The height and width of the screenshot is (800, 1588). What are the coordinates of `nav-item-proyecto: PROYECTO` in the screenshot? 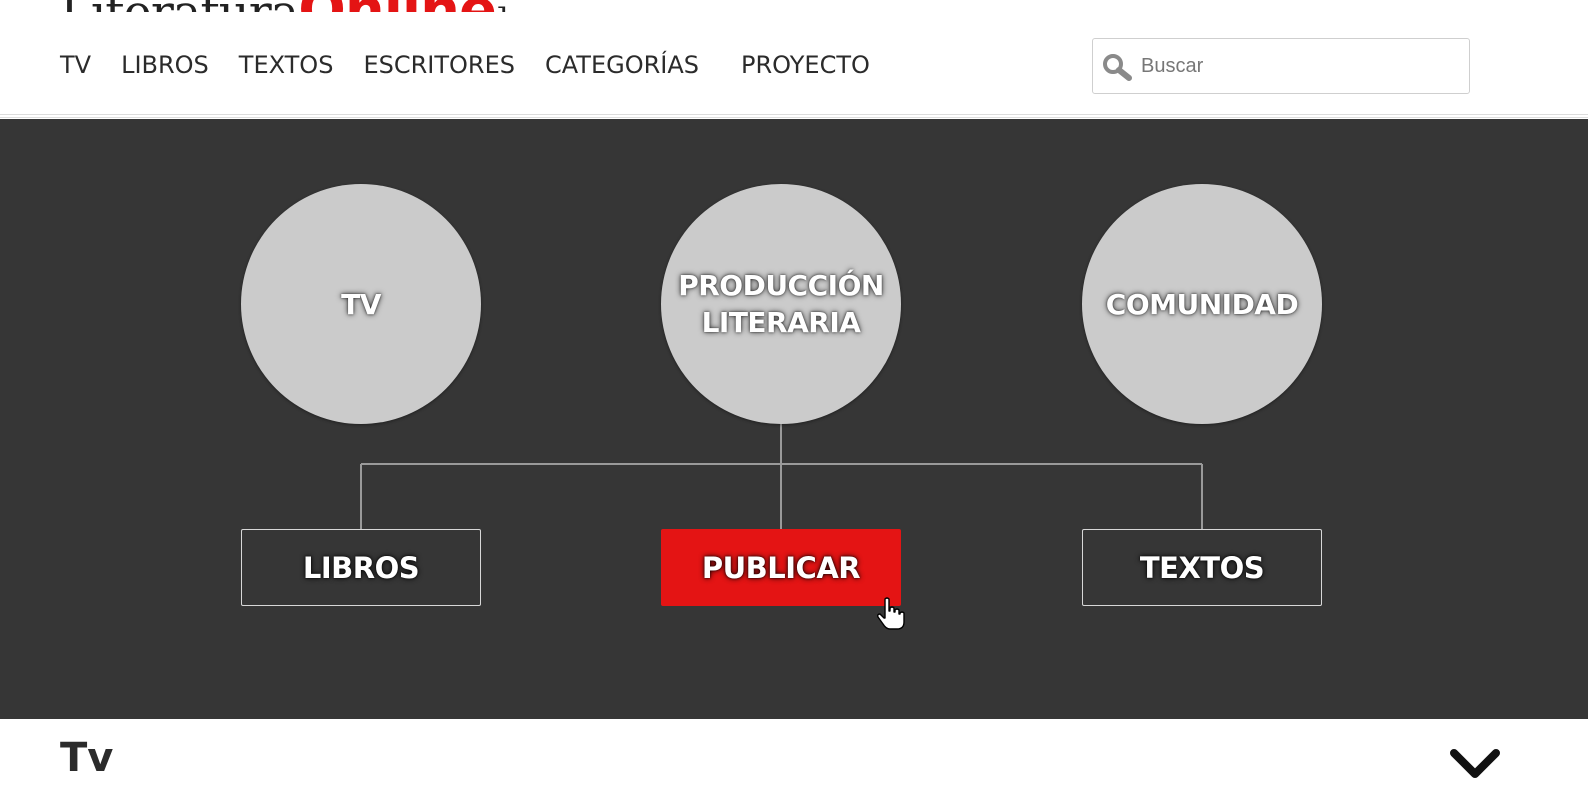 It's located at (805, 65).